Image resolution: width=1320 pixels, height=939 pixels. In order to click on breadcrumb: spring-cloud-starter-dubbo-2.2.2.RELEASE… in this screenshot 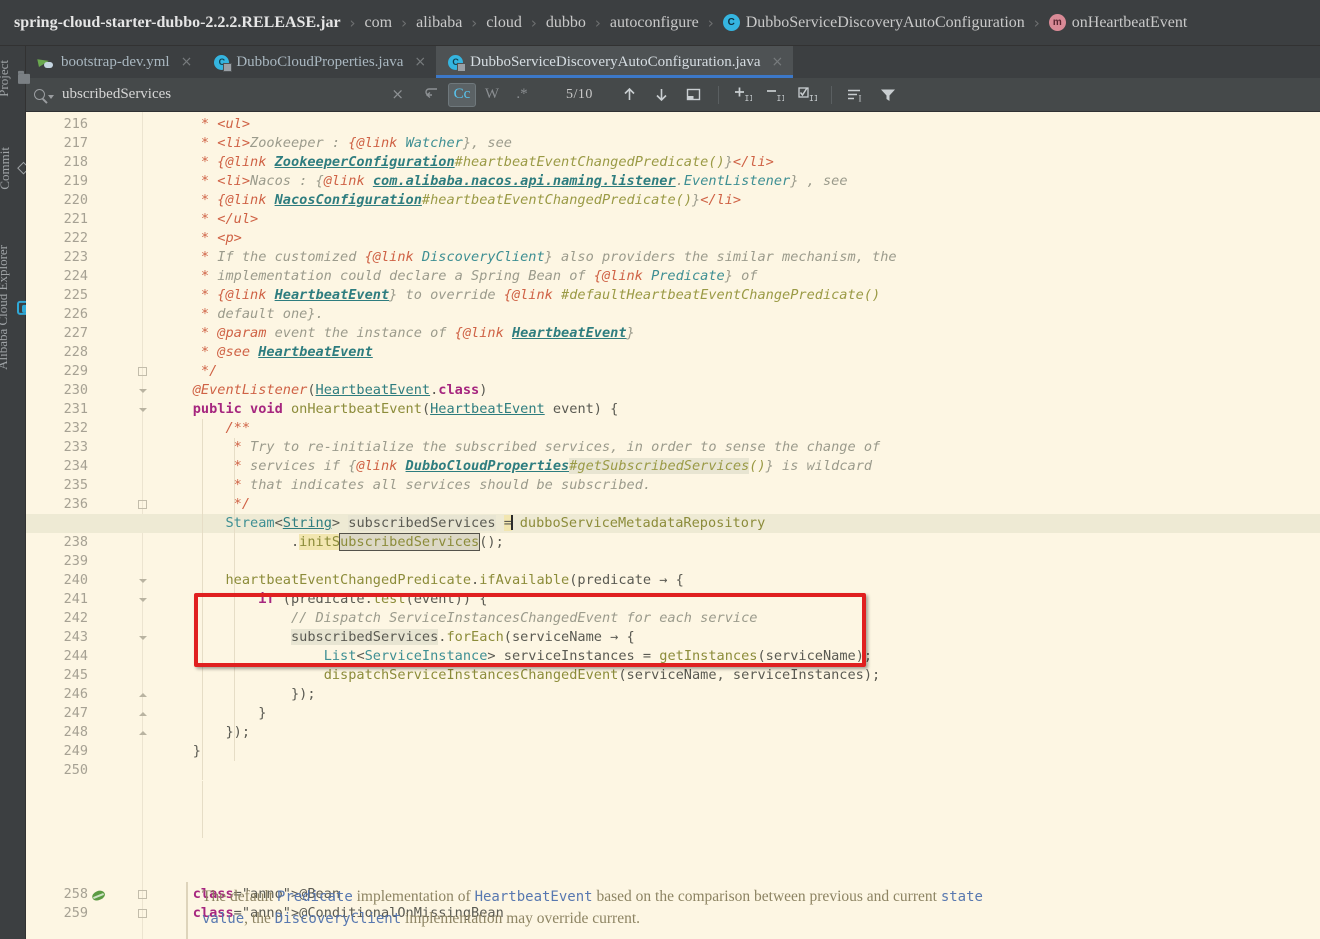, I will do `click(660, 23)`.